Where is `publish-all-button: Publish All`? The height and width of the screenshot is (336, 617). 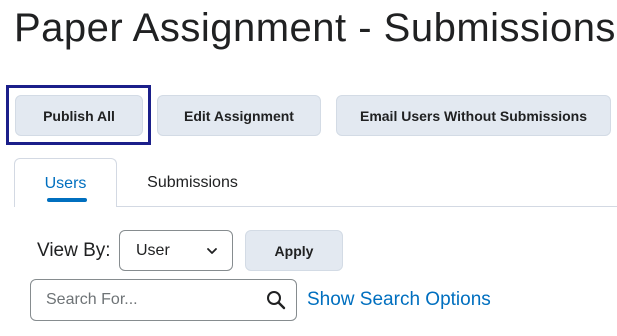
publish-all-button: Publish All is located at coordinates (79, 115).